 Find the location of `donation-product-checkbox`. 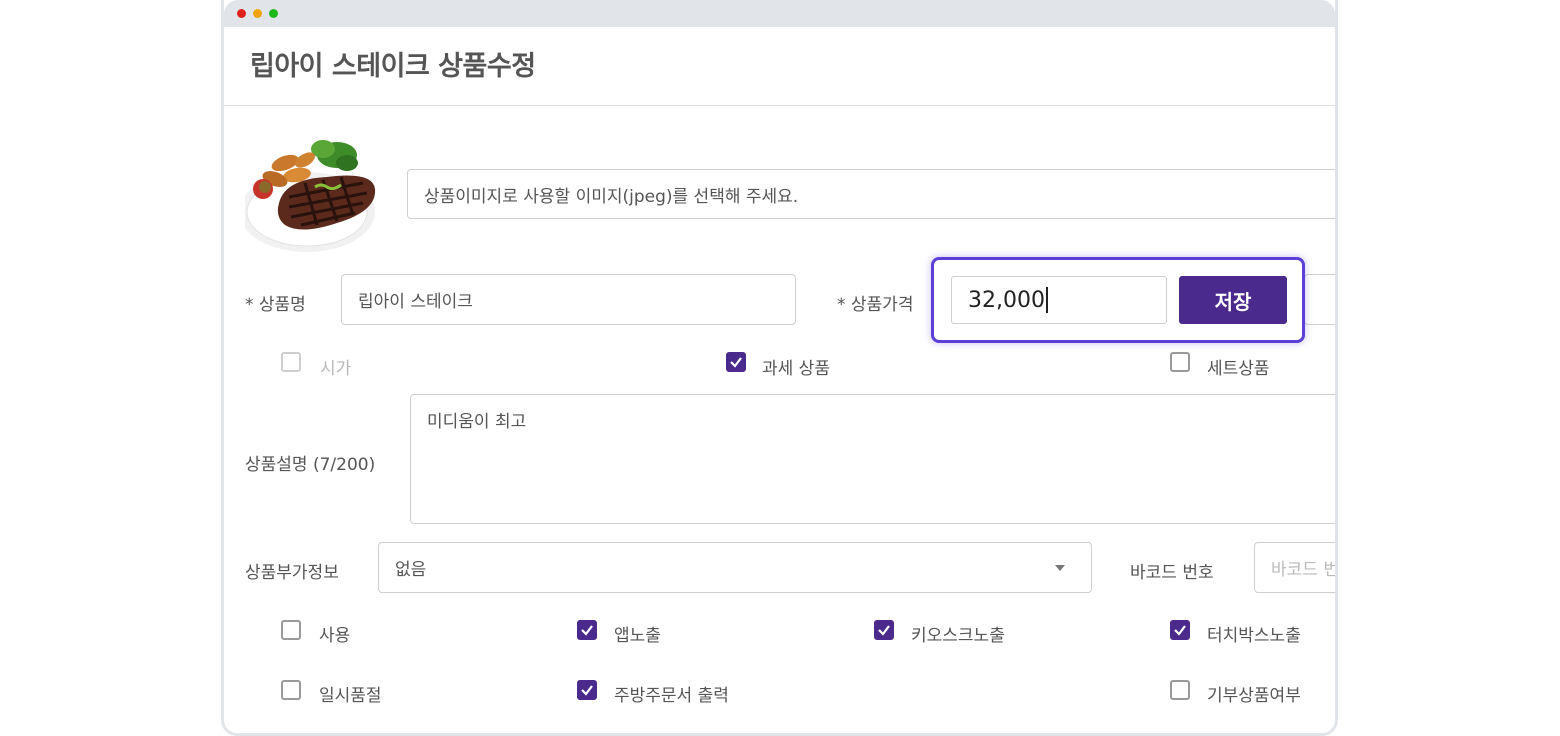

donation-product-checkbox is located at coordinates (1180, 690).